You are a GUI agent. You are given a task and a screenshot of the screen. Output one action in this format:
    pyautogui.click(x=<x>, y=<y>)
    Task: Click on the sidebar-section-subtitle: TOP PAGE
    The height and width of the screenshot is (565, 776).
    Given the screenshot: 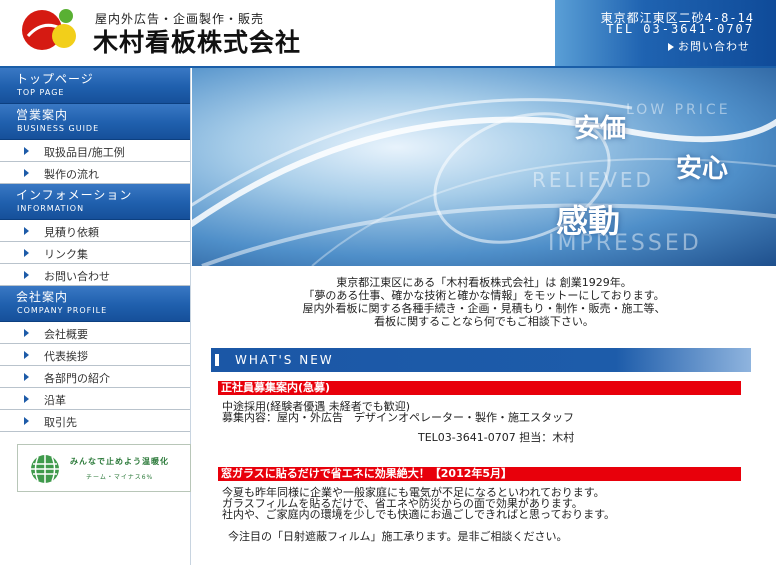 What is the action you would take?
    pyautogui.click(x=41, y=92)
    